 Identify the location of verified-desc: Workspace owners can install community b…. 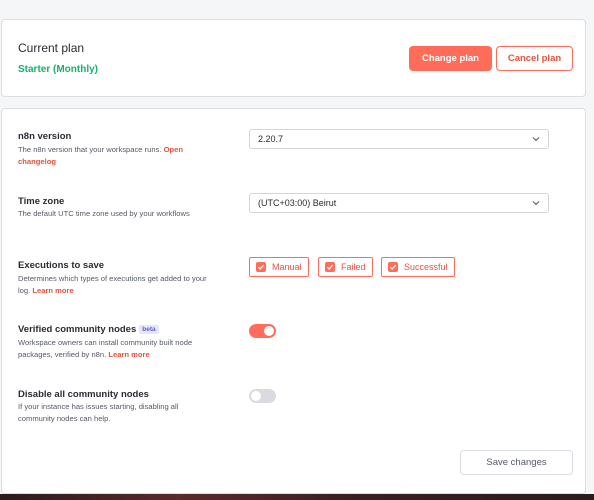
(113, 349).